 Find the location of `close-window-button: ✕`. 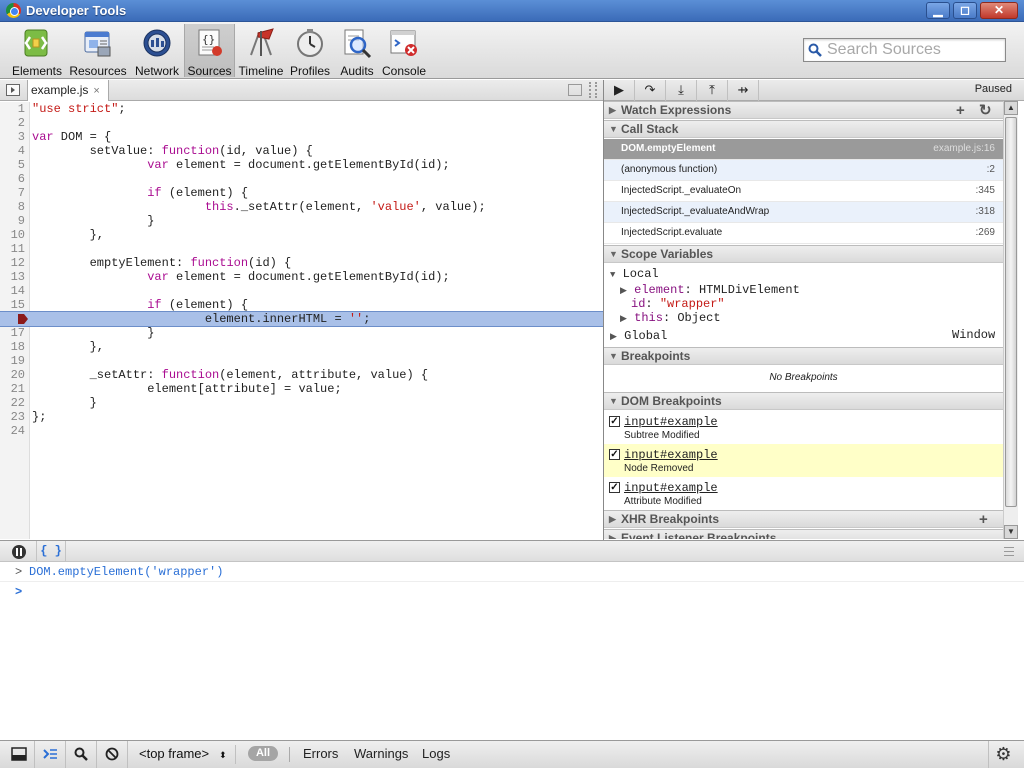

close-window-button: ✕ is located at coordinates (999, 10).